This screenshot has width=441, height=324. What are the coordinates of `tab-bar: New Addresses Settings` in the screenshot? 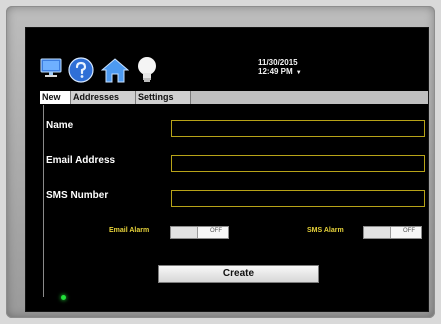 It's located at (234, 97).